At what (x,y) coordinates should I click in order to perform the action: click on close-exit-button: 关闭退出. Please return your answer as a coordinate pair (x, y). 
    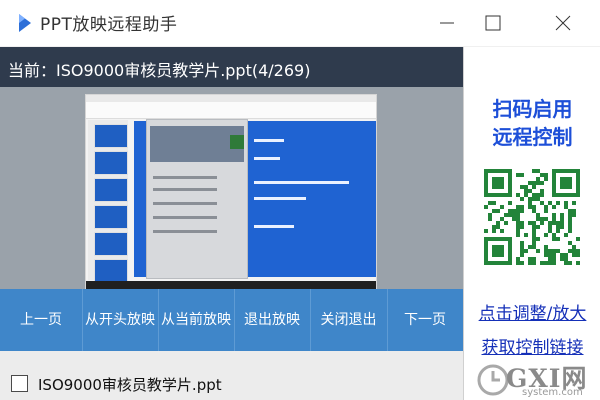
    Looking at the image, I should click on (349, 320).